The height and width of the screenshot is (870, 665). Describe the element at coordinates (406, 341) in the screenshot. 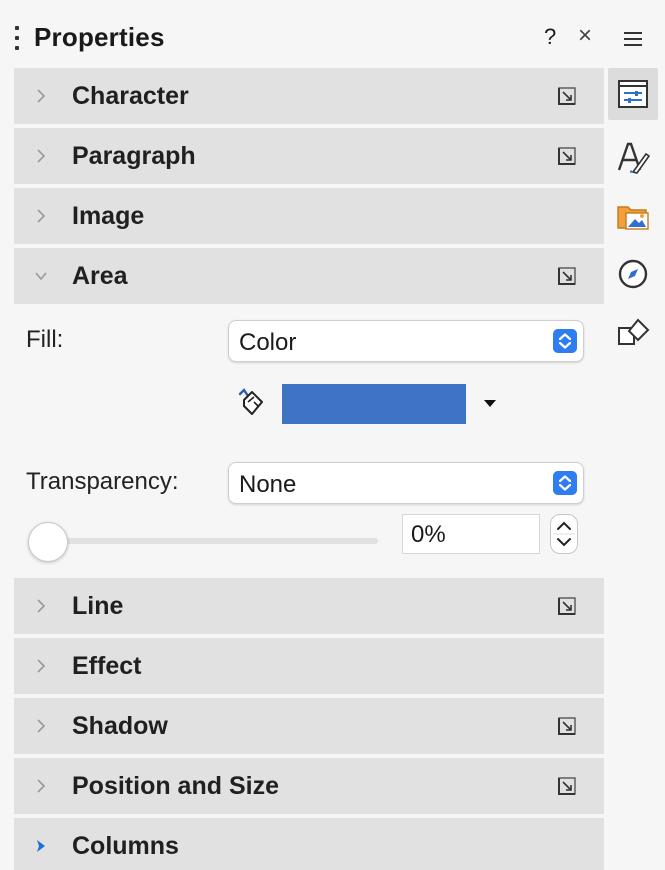

I see `fill-select: Color` at that location.